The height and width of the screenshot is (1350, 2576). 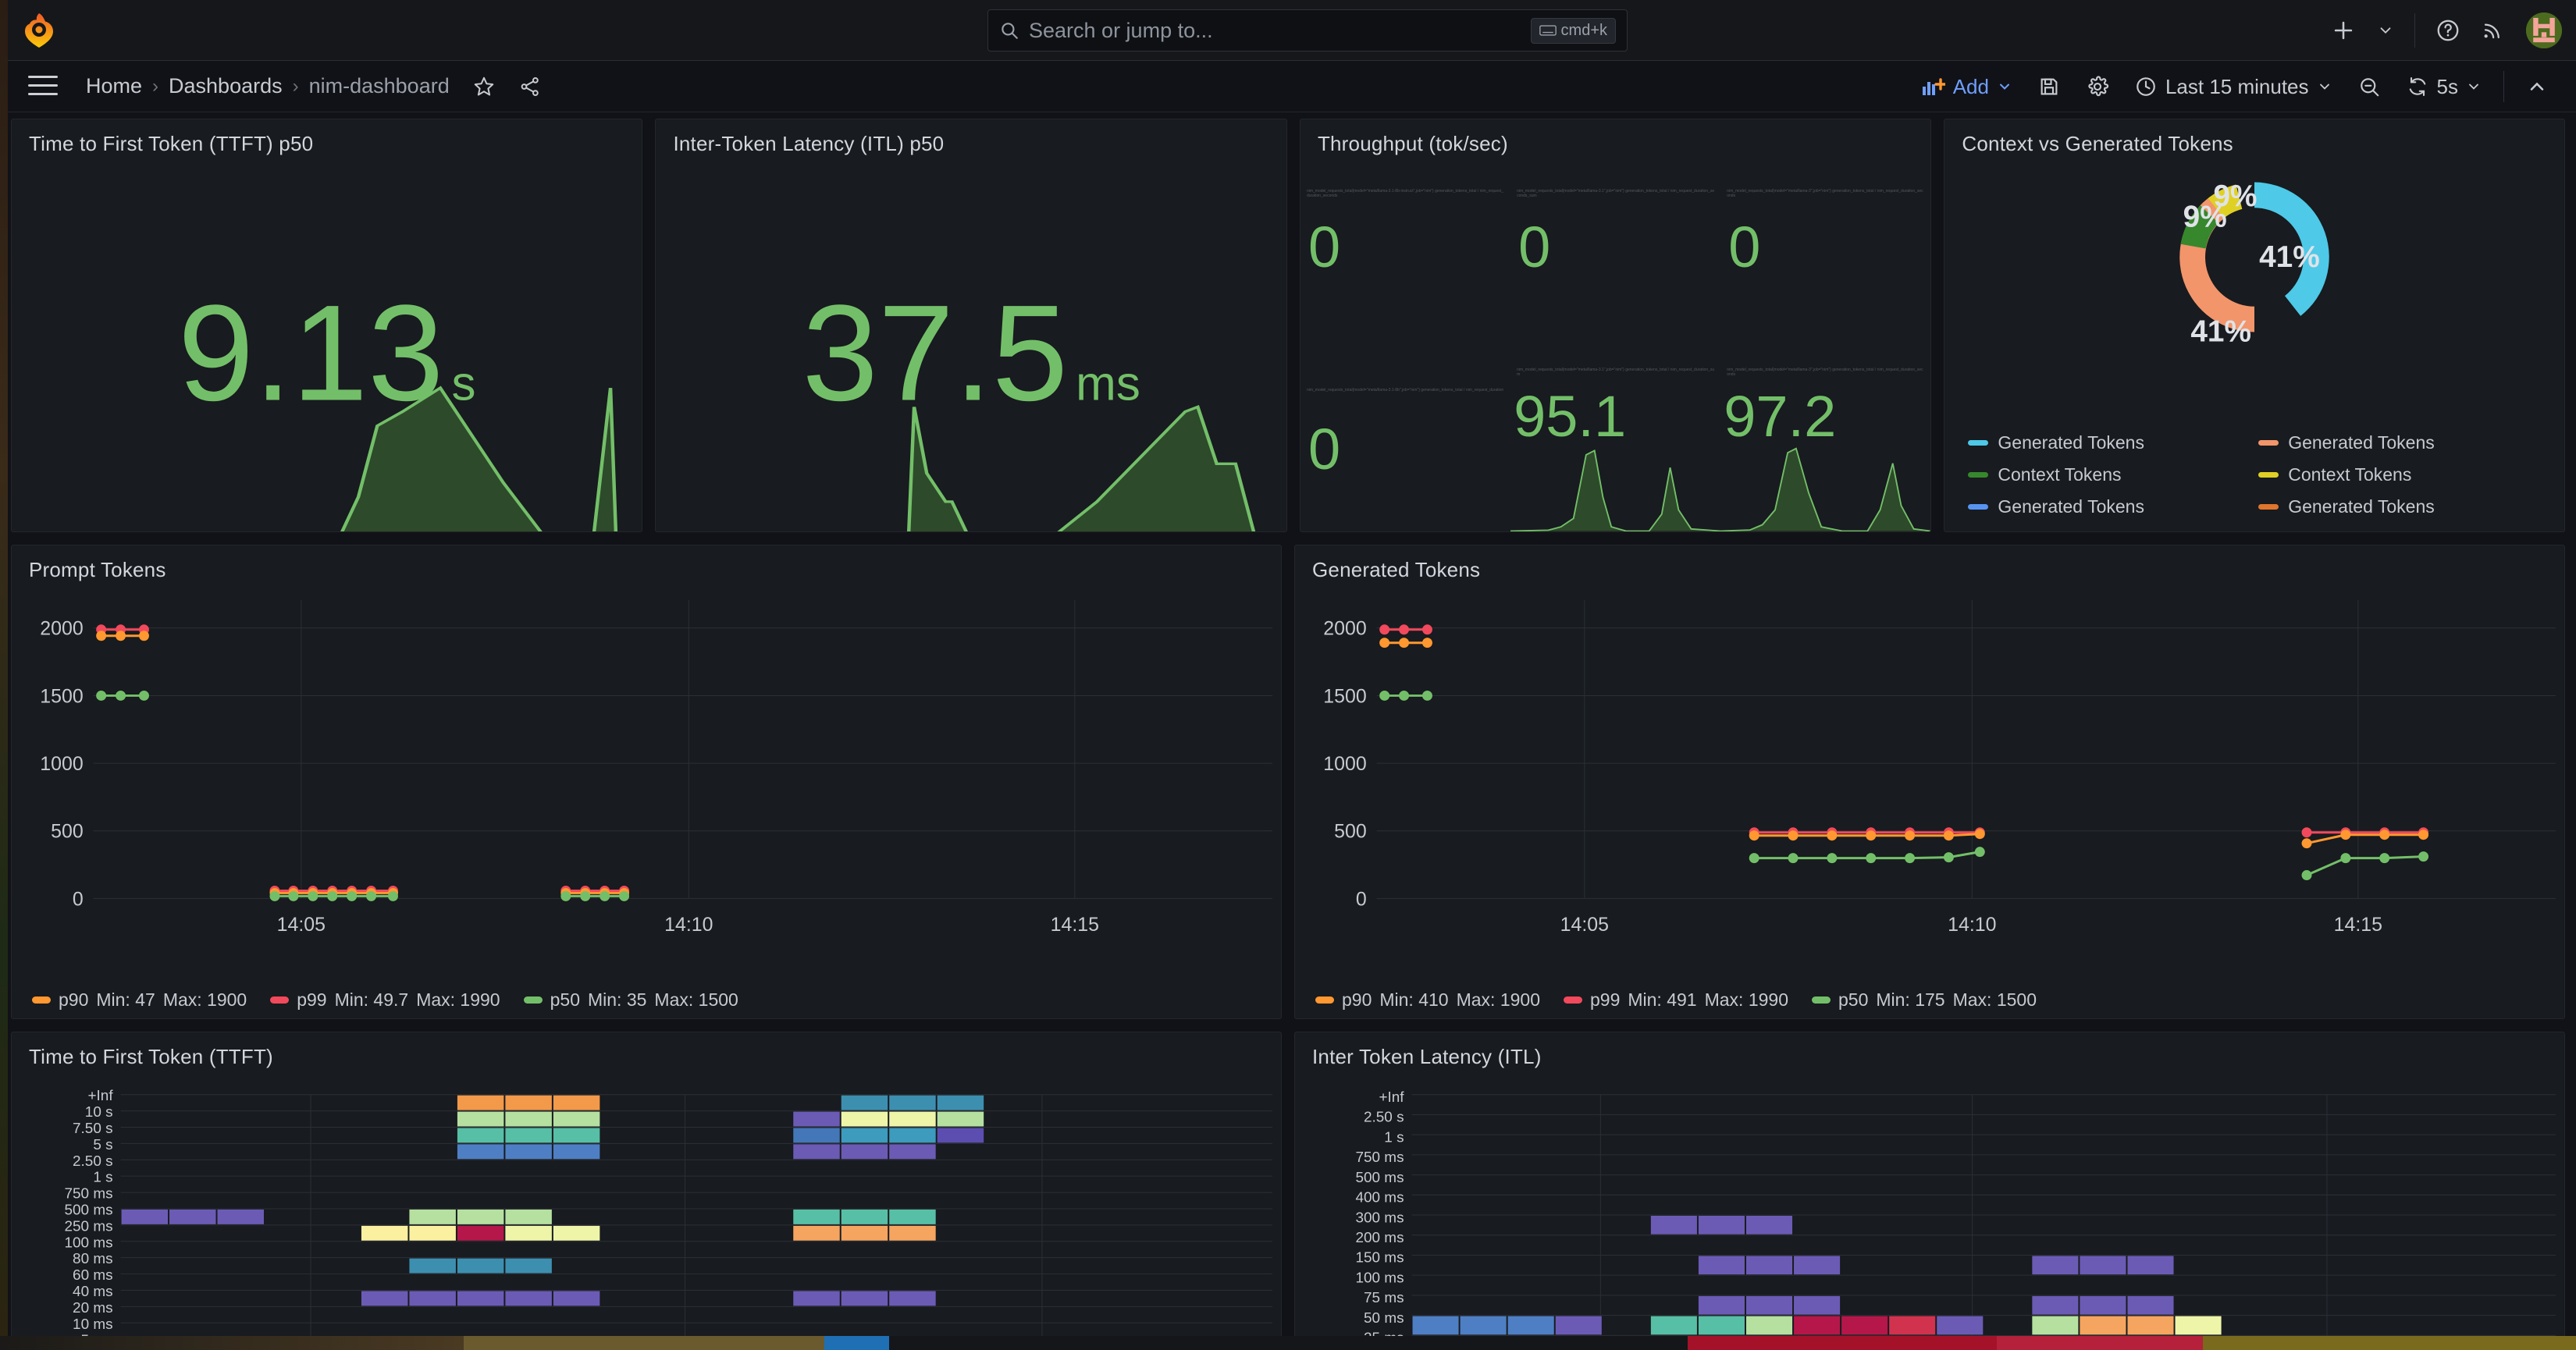 What do you see at coordinates (2537, 87) in the screenshot?
I see `collapse-toolbar-button` at bounding box center [2537, 87].